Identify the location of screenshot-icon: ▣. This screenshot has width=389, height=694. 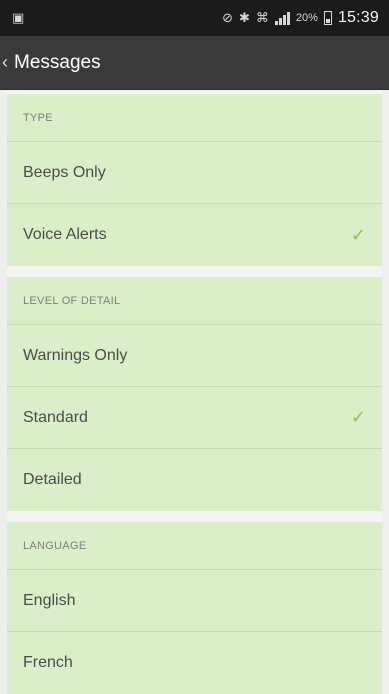
(18, 17).